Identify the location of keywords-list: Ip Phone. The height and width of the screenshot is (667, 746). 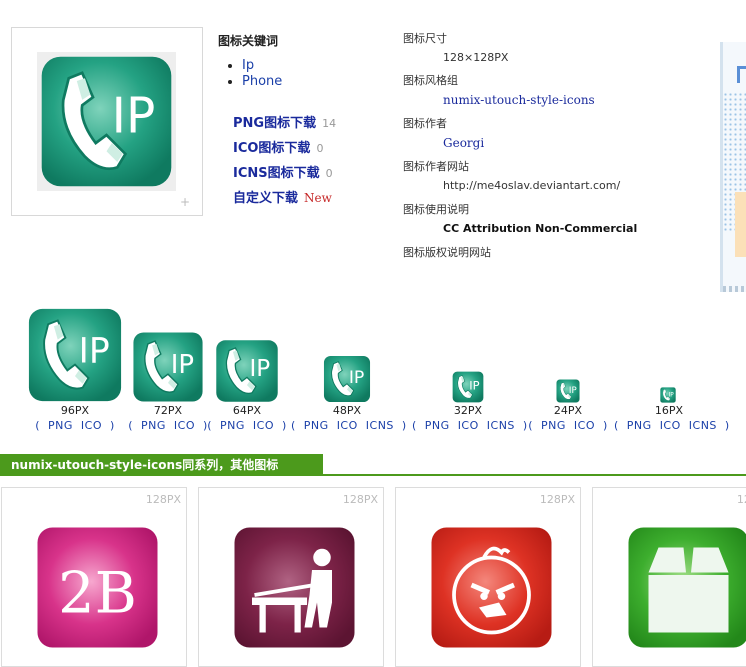
(254, 74).